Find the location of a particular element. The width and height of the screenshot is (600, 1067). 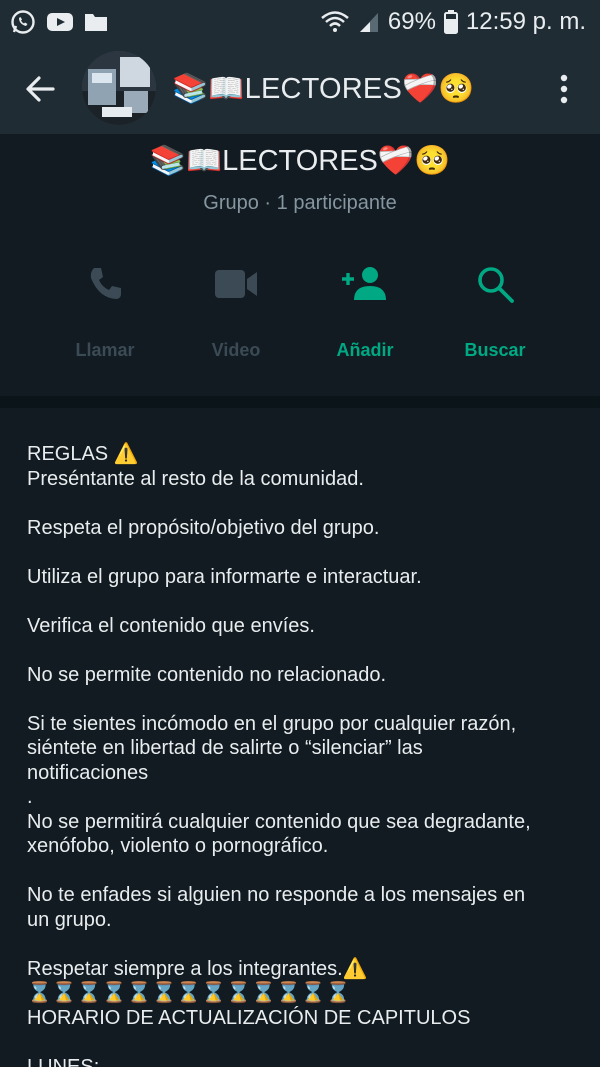

description-line: notificaciones is located at coordinates (88, 772).